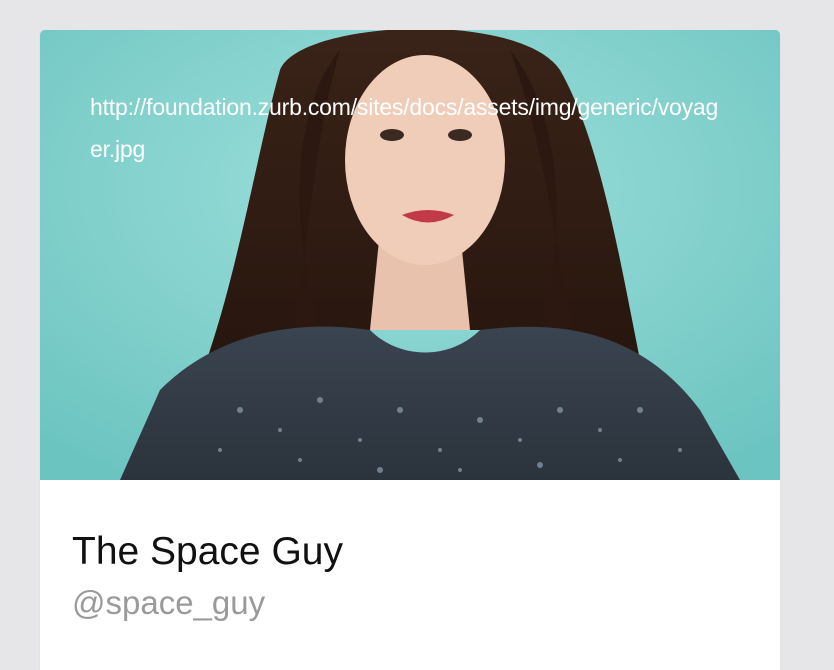  Describe the element at coordinates (169, 602) in the screenshot. I see `card-handle: @space_guy` at that location.